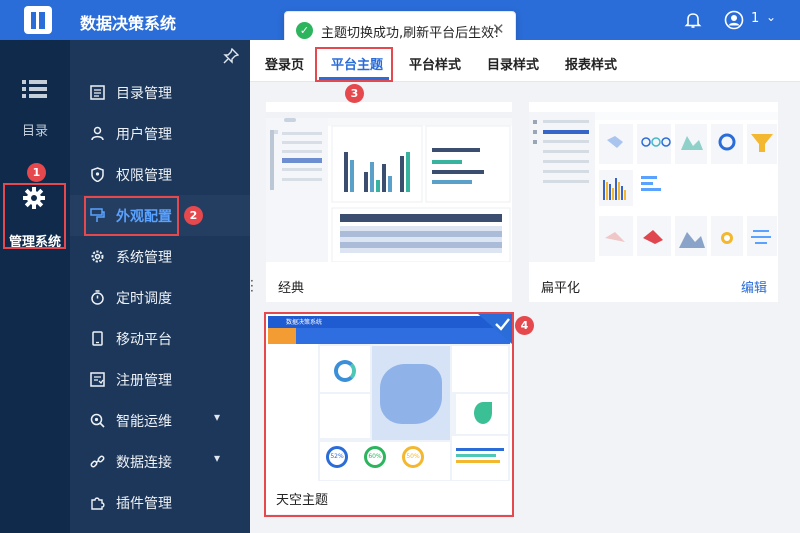  What do you see at coordinates (304, 30) in the screenshot?
I see `check-circle-icon: ✓` at bounding box center [304, 30].